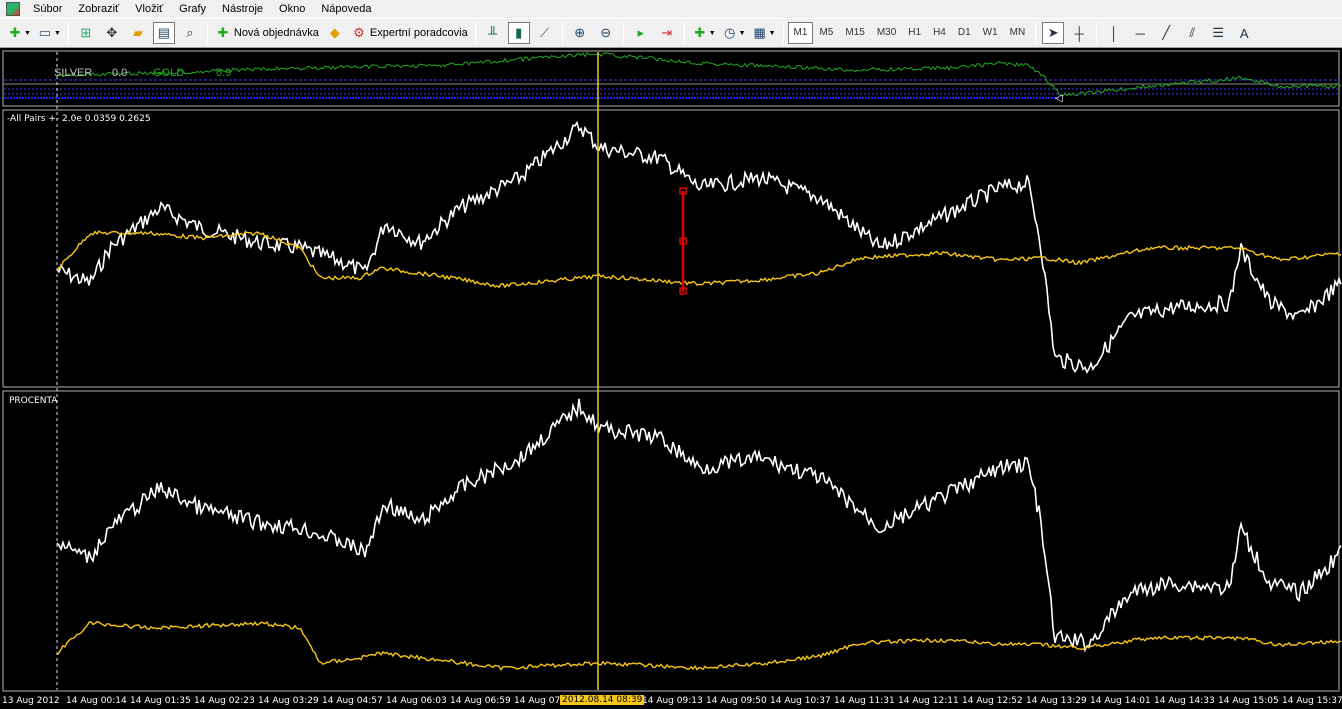  What do you see at coordinates (169, 73) in the screenshot?
I see `gold-label: GOLD` at bounding box center [169, 73].